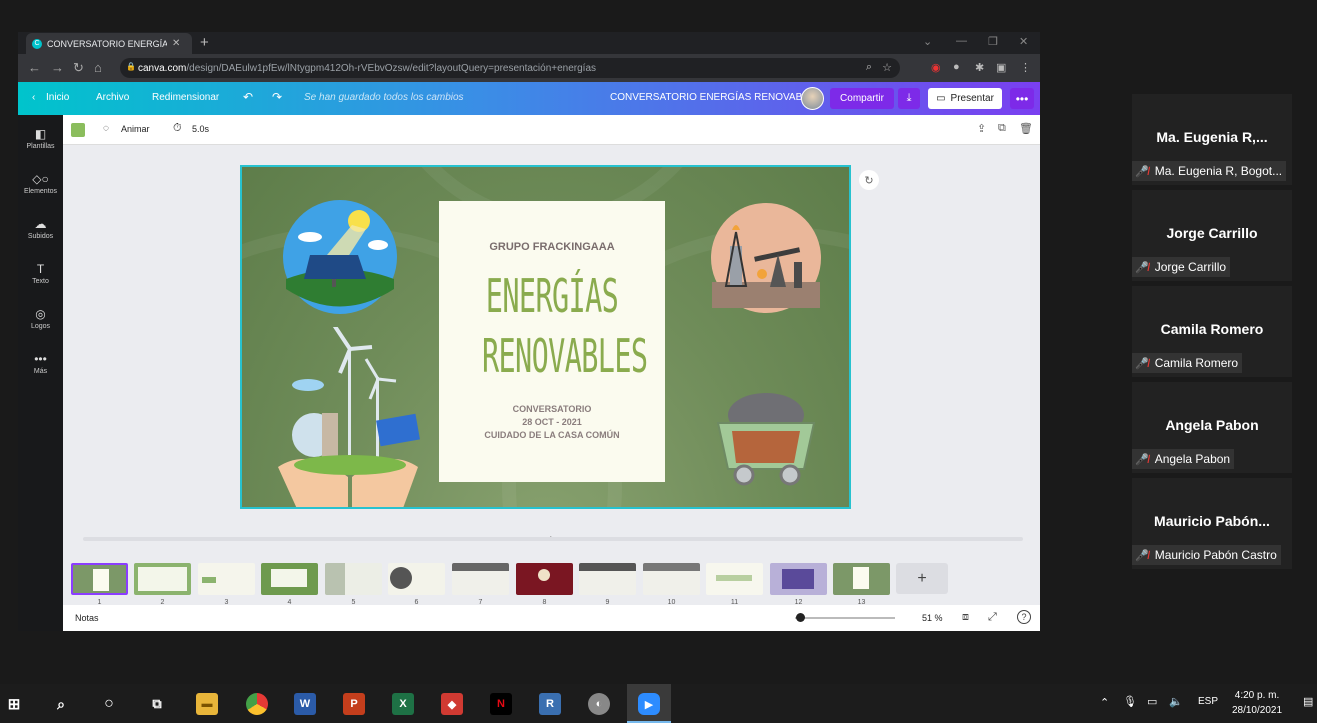  Describe the element at coordinates (78, 68) in the screenshot. I see `reload-icon: ↻` at that location.